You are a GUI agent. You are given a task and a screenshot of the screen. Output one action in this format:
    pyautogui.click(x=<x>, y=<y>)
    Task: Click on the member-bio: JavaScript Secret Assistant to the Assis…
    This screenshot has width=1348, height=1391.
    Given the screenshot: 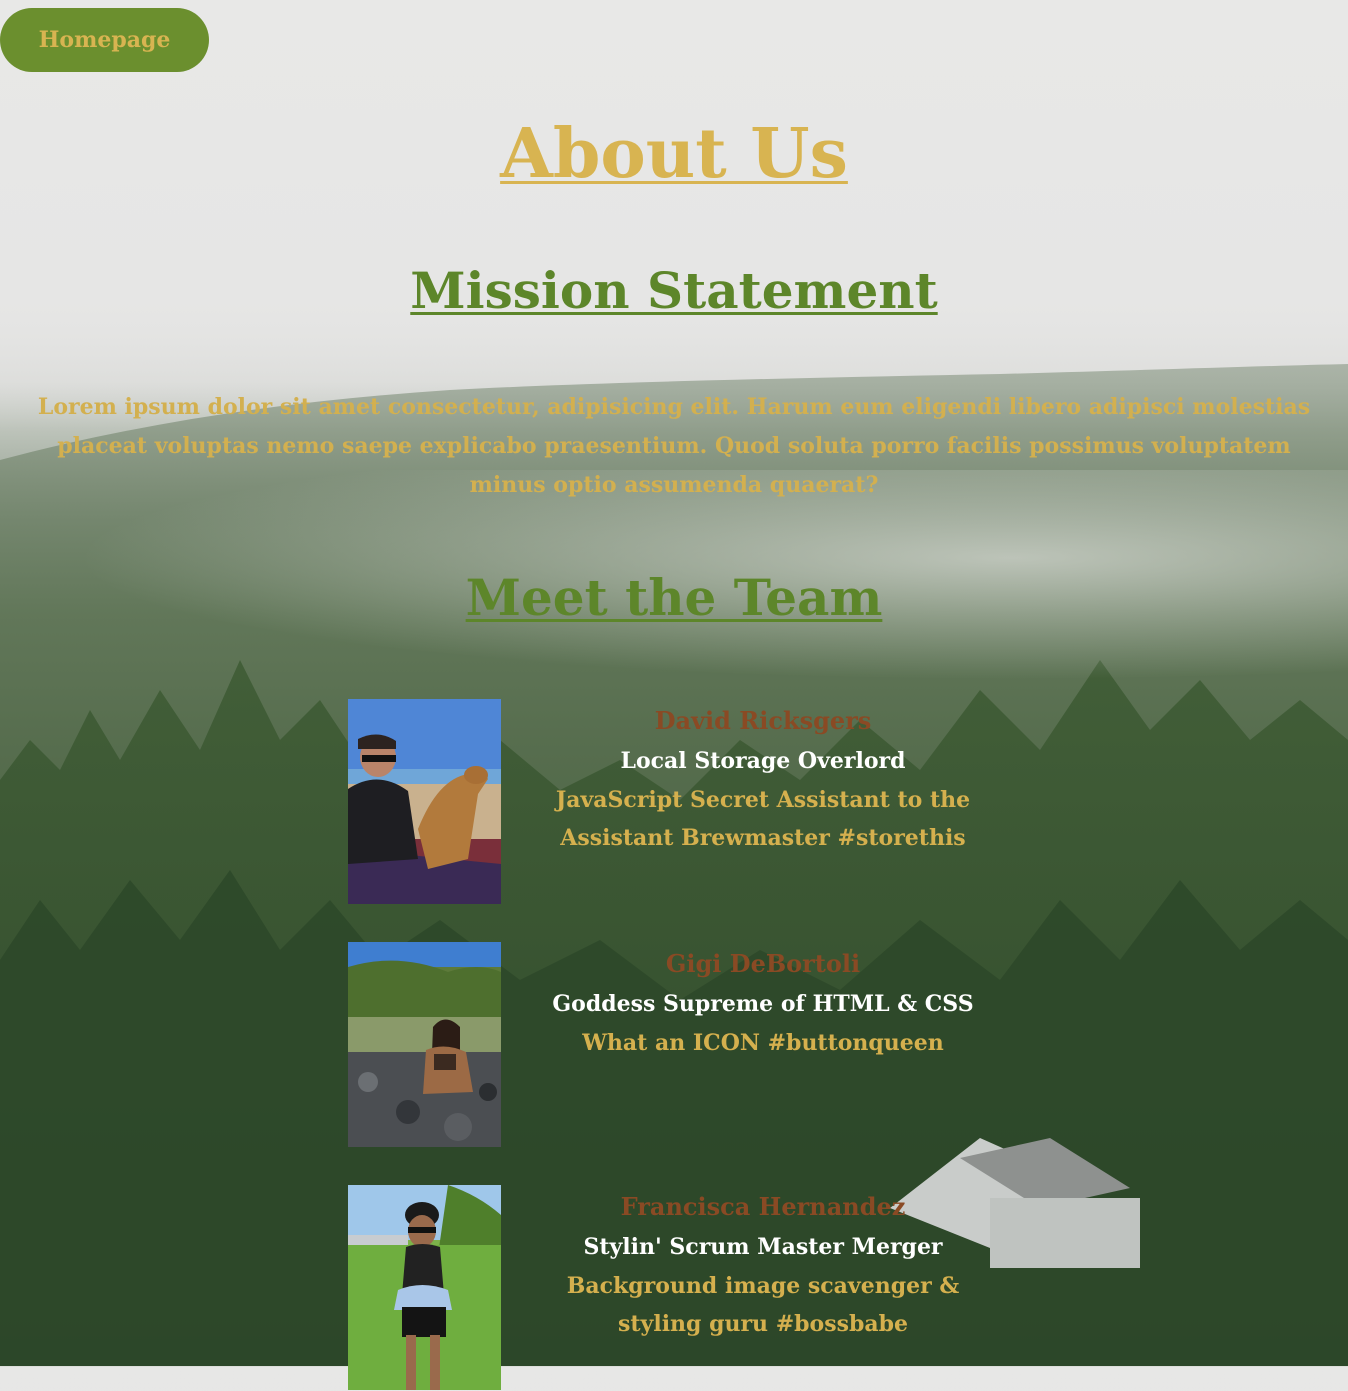 What is the action you would take?
    pyautogui.click(x=763, y=819)
    